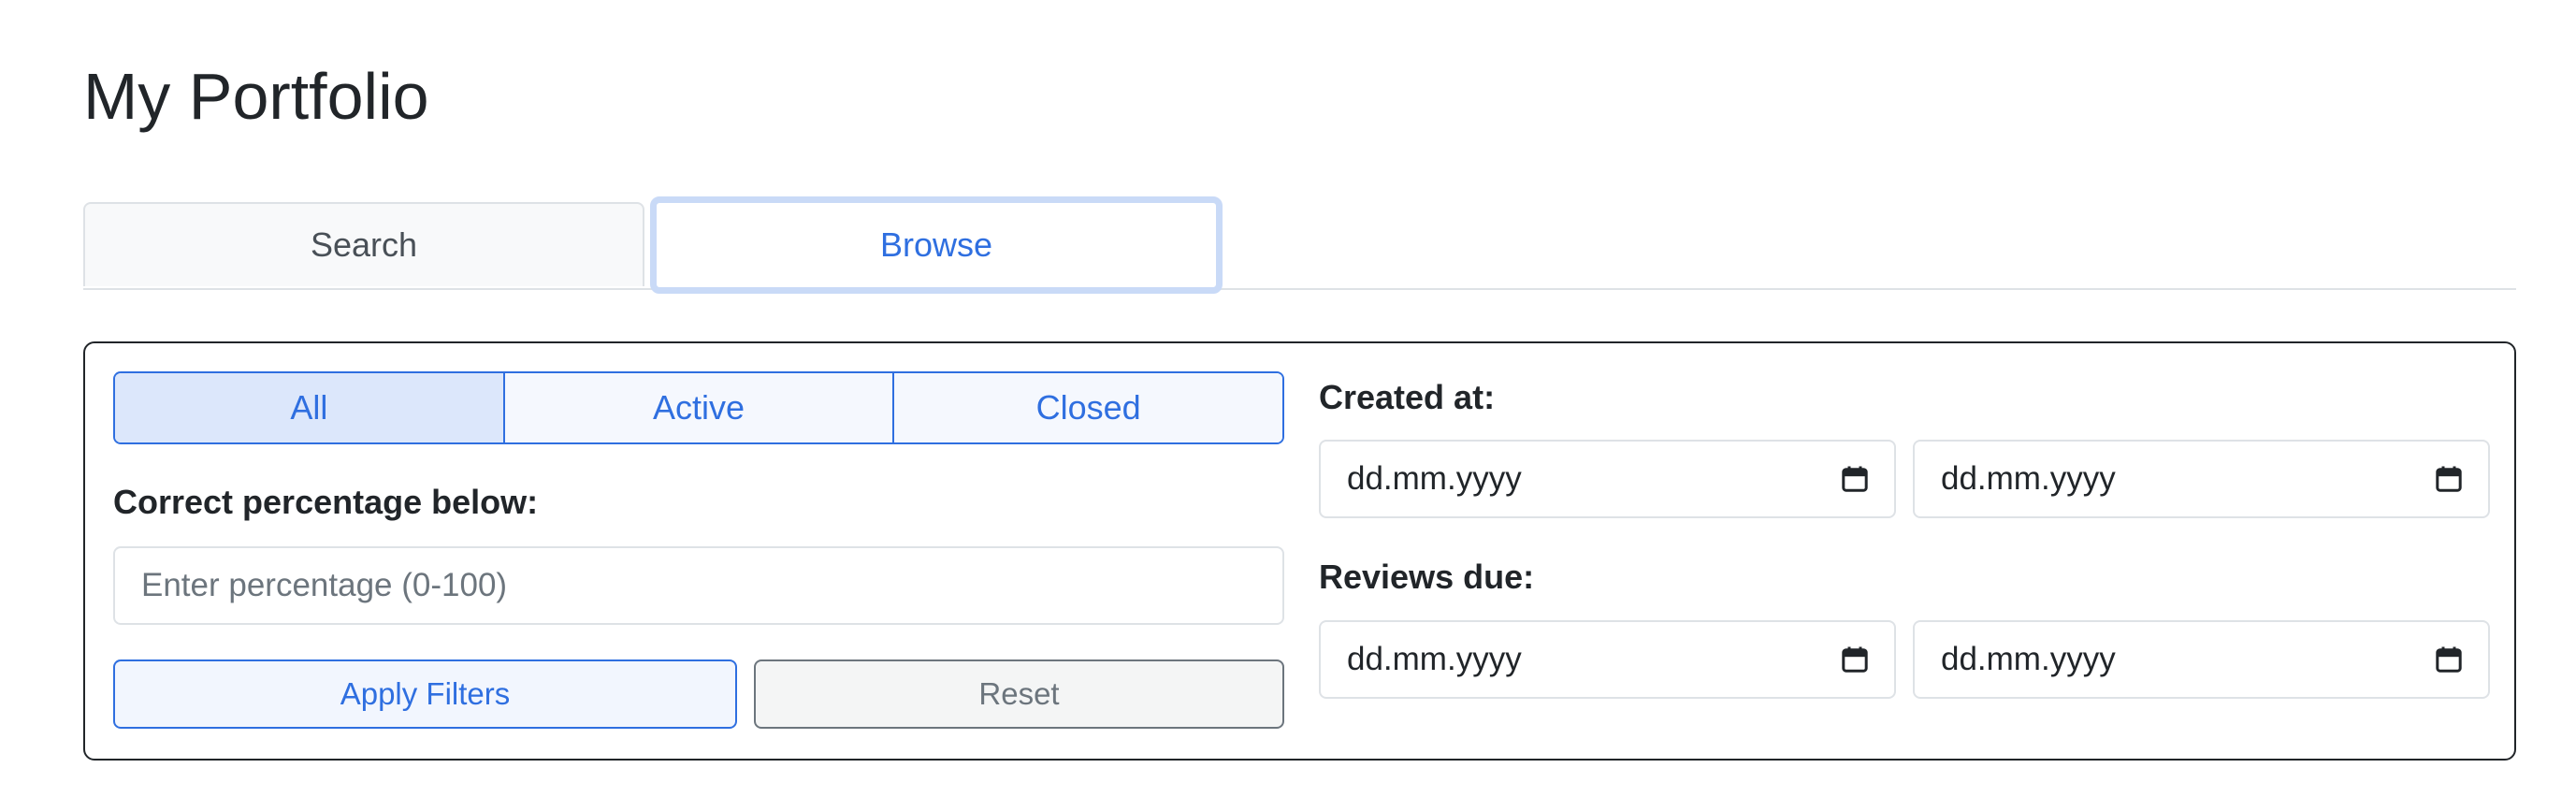 The image size is (2576, 797). Describe the element at coordinates (1434, 478) in the screenshot. I see `created-at-from-placeholder: dd.mm.yyyy` at that location.